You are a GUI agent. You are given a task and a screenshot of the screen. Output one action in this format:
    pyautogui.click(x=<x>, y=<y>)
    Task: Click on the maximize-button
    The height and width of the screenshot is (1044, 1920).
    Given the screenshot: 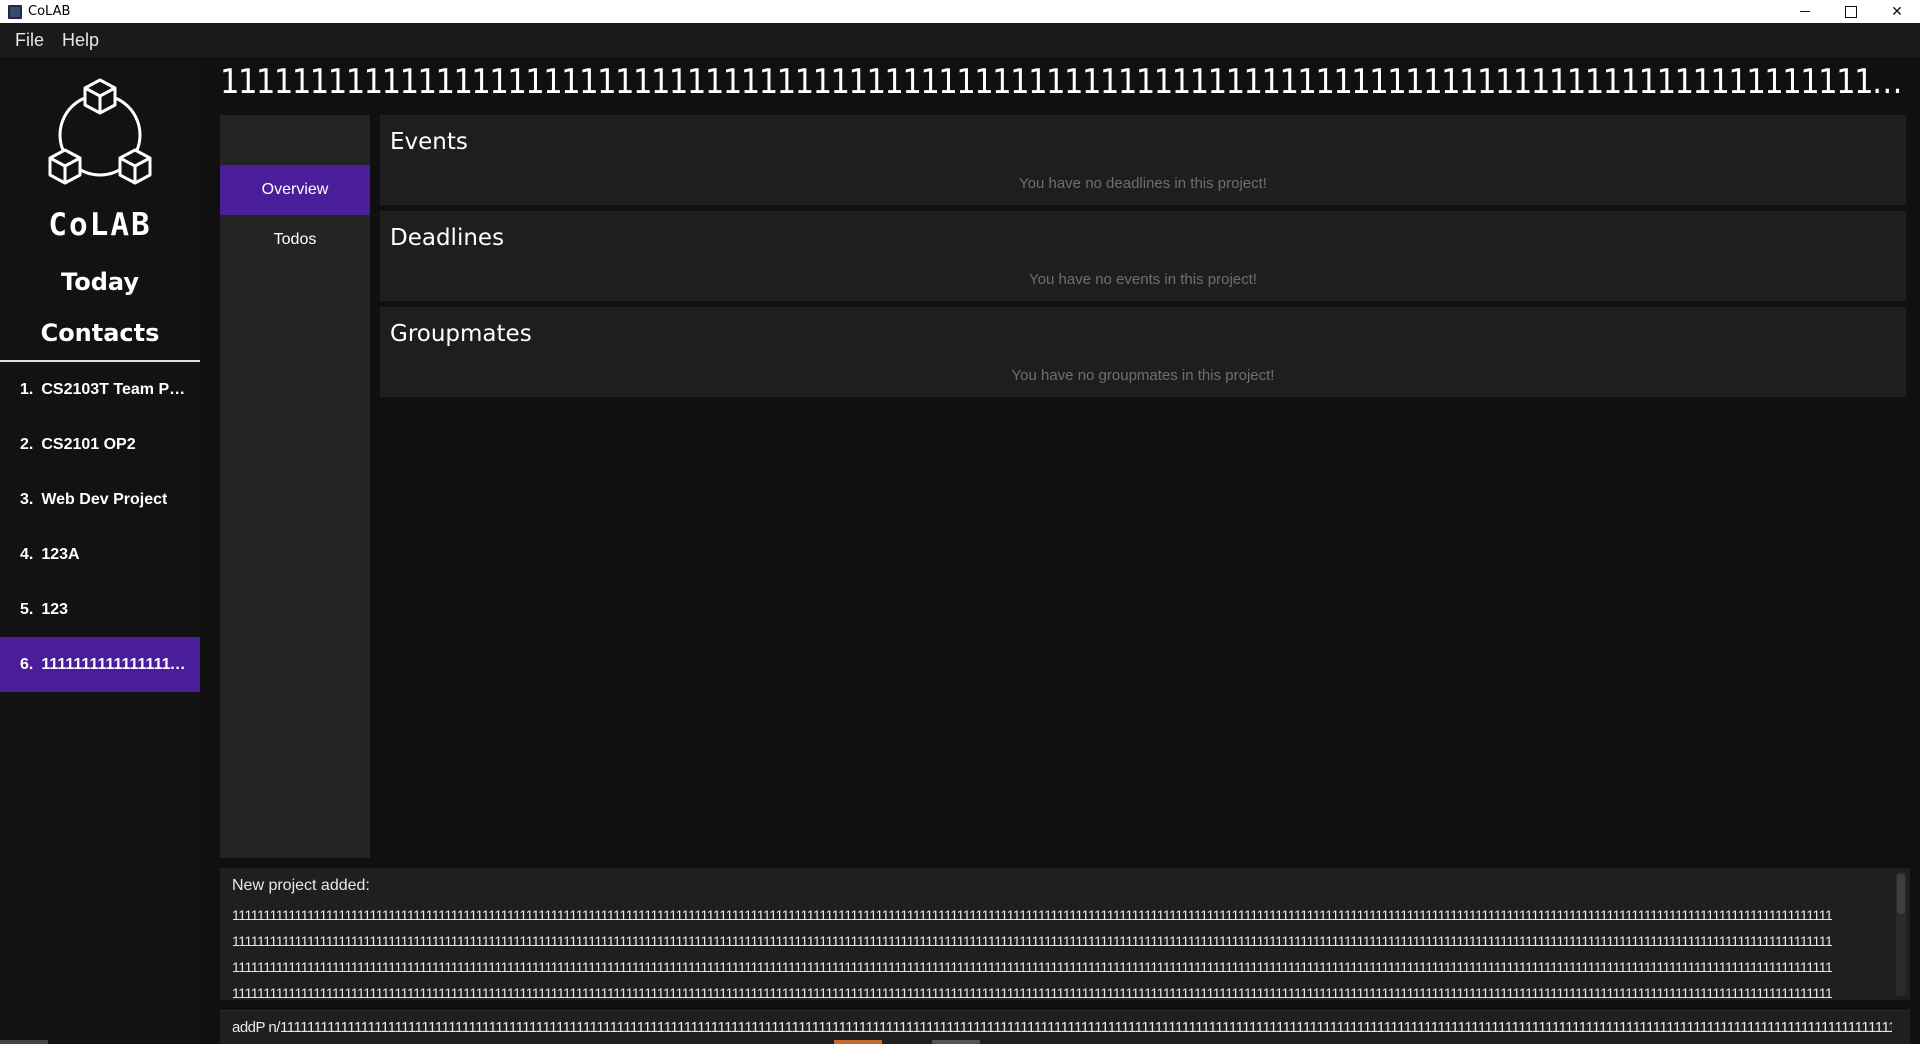 What is the action you would take?
    pyautogui.click(x=1851, y=11)
    